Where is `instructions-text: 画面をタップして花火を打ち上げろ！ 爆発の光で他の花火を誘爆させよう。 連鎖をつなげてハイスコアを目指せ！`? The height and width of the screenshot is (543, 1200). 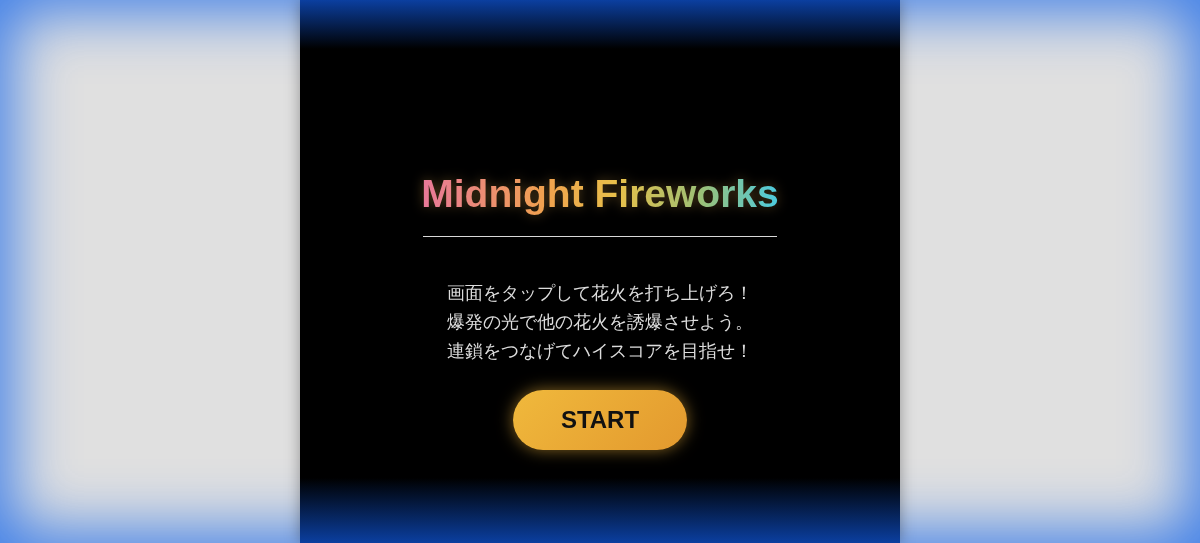 instructions-text: 画面をタップして花火を打ち上げろ！ 爆発の光で他の花火を誘爆させよう。 連鎖をつなげてハイスコアを目指せ！ is located at coordinates (600, 322).